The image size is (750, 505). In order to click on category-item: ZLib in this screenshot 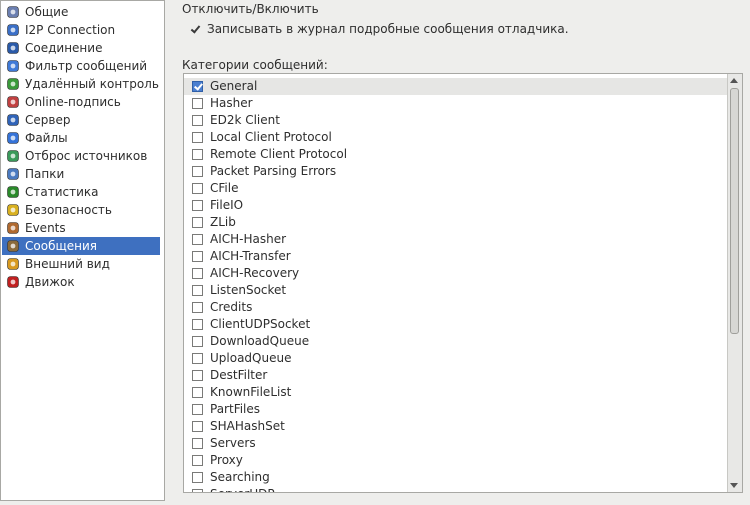, I will do `click(456, 222)`.